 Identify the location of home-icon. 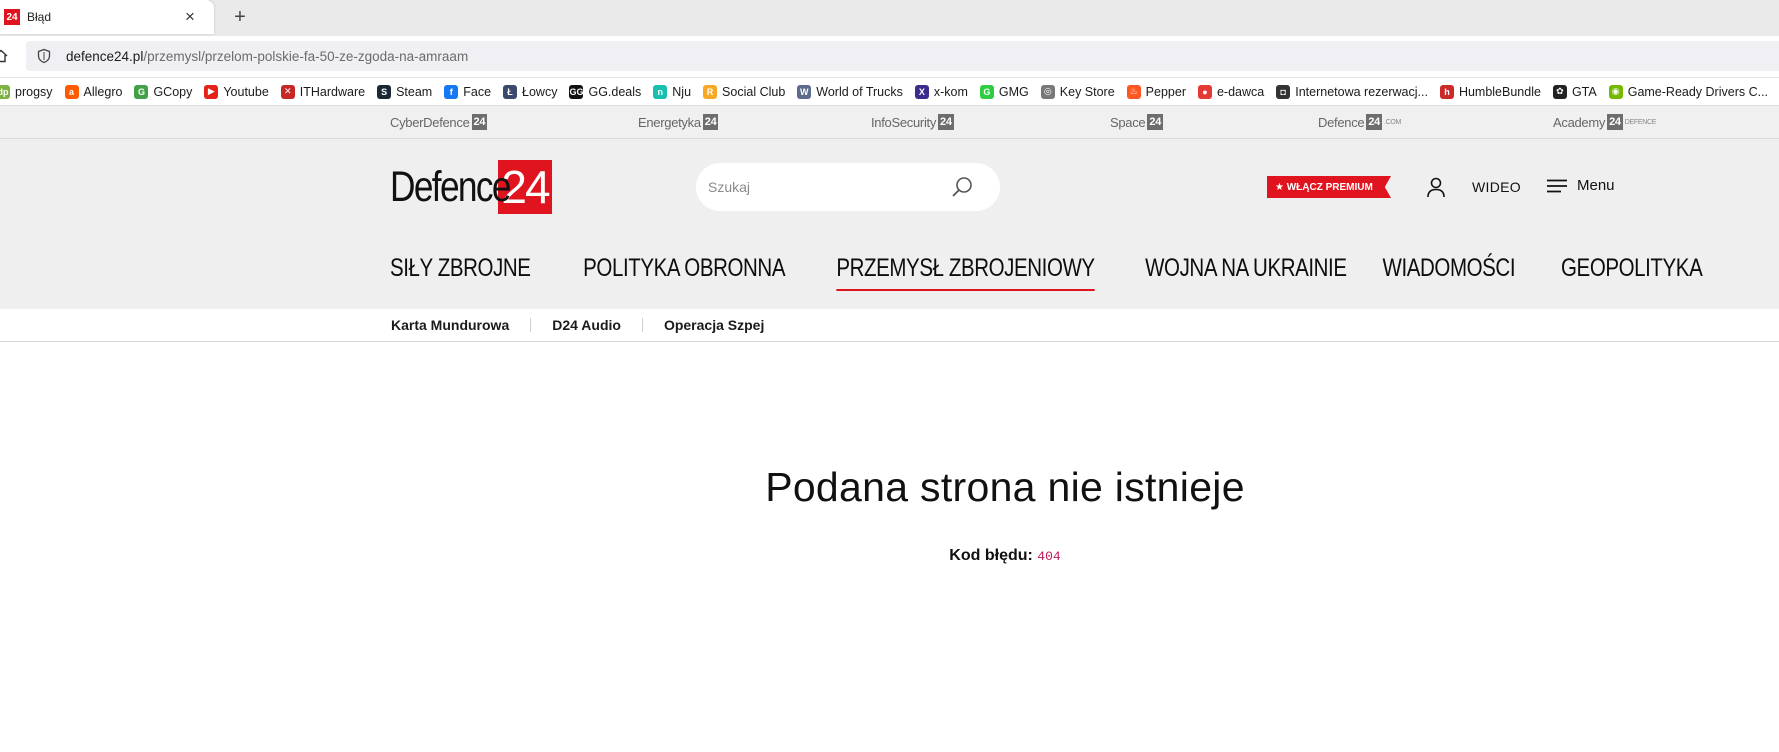
(4, 56).